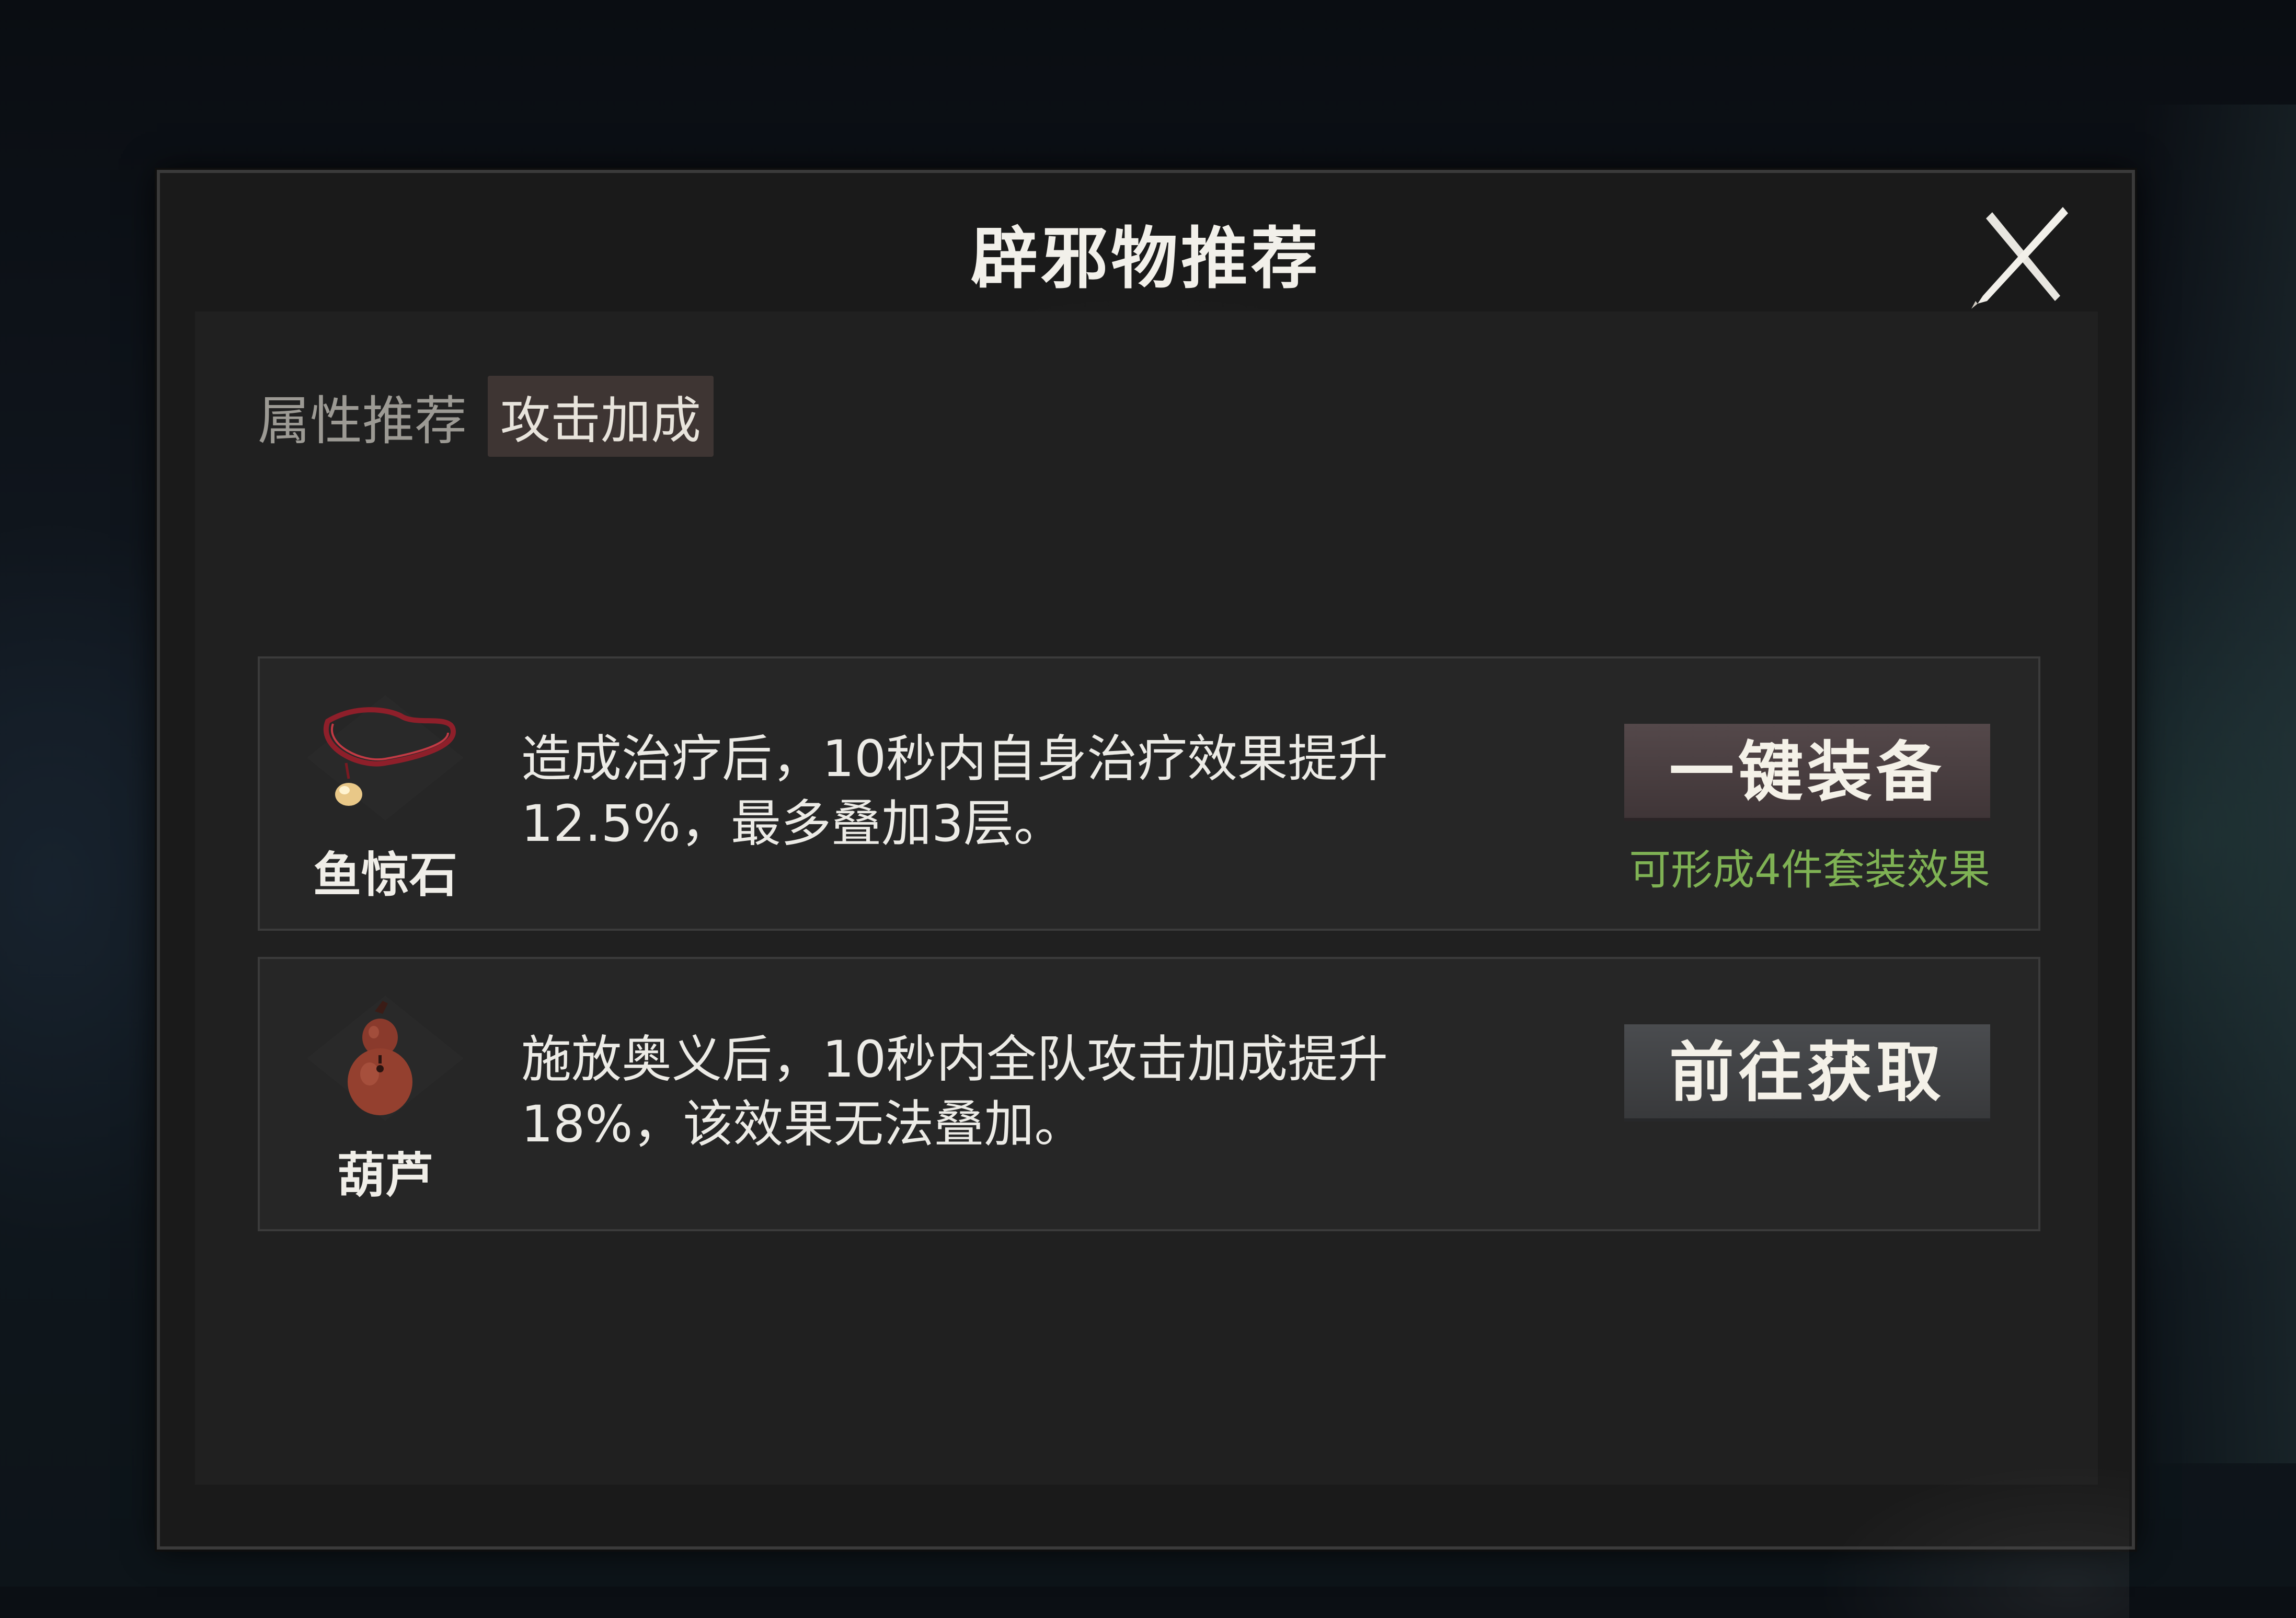 This screenshot has height=1618, width=2296. I want to click on item-description-line: 12.5%，最多叠加3层。, so click(792, 823).